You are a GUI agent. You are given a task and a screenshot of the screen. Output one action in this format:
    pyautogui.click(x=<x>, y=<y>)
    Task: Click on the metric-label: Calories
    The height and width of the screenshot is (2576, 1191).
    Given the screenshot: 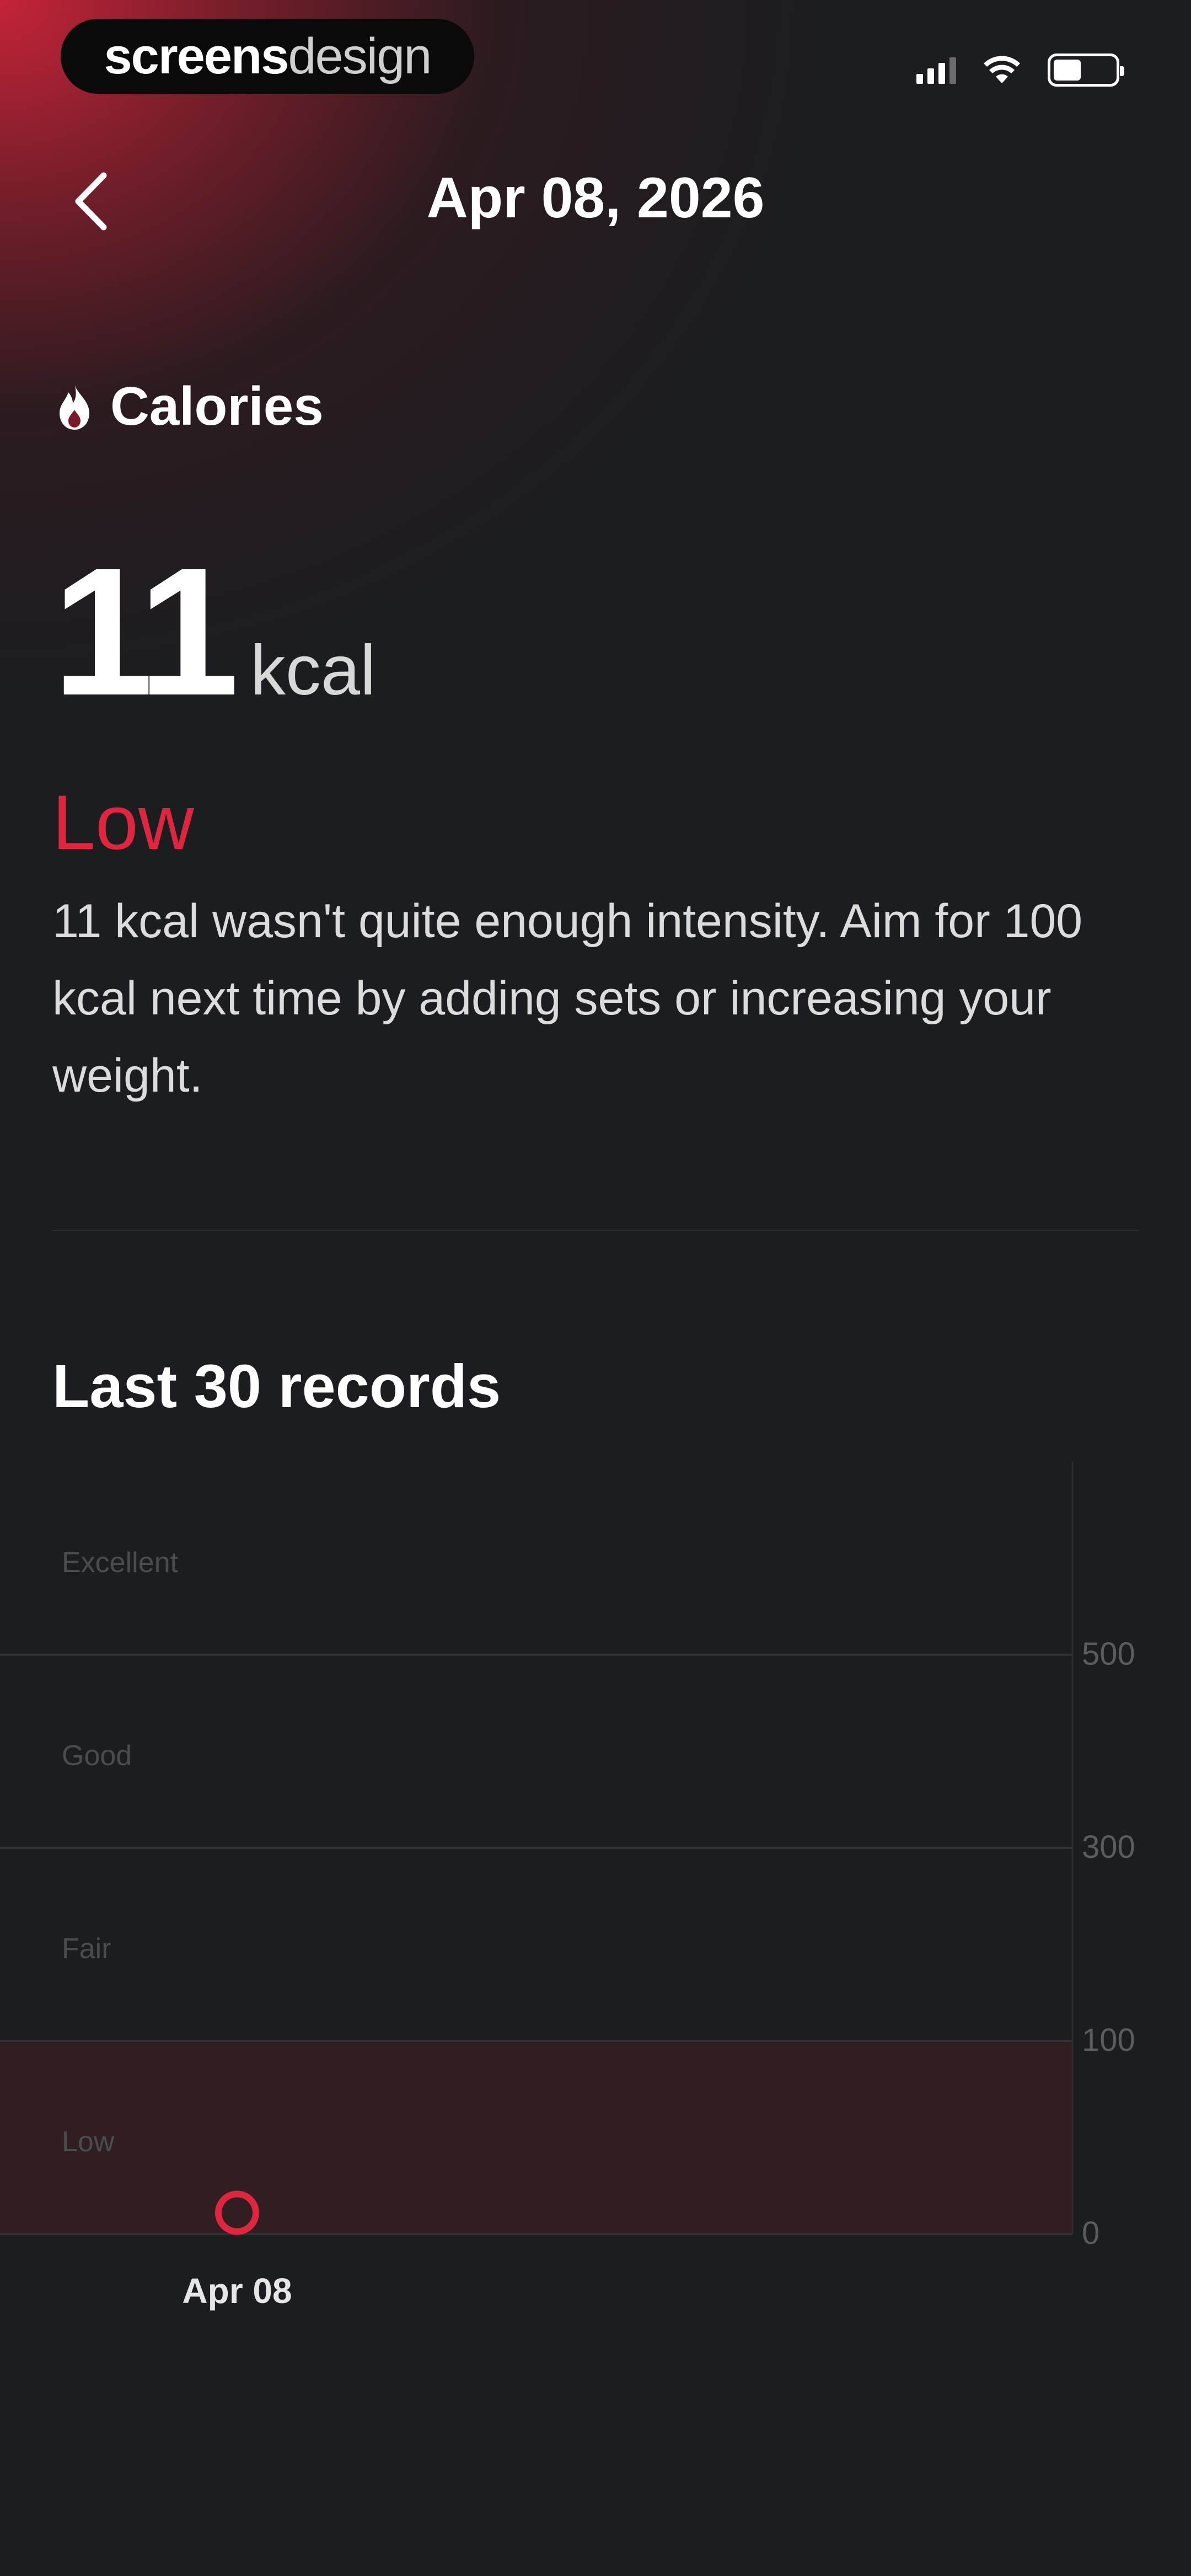 What is the action you would take?
    pyautogui.click(x=189, y=406)
    